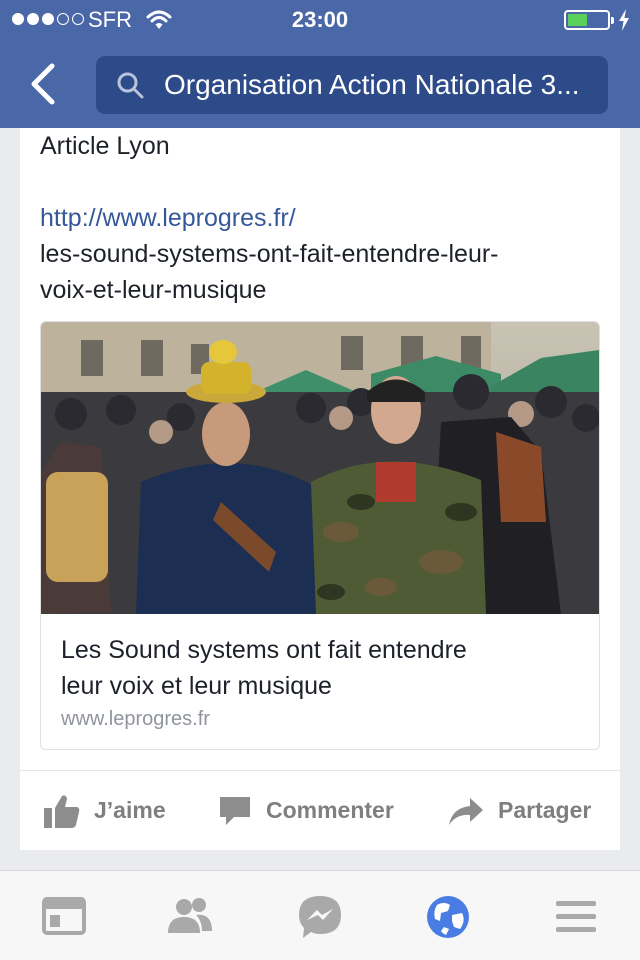  Describe the element at coordinates (235, 810) in the screenshot. I see `comment-icon` at that location.